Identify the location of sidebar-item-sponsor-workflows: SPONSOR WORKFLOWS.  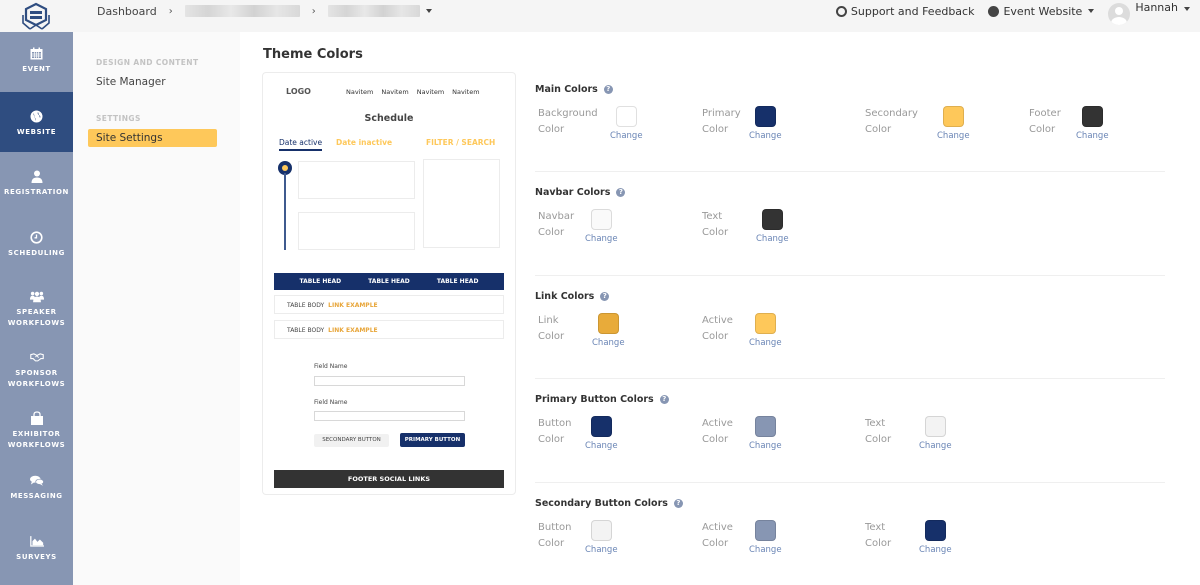
(36, 370).